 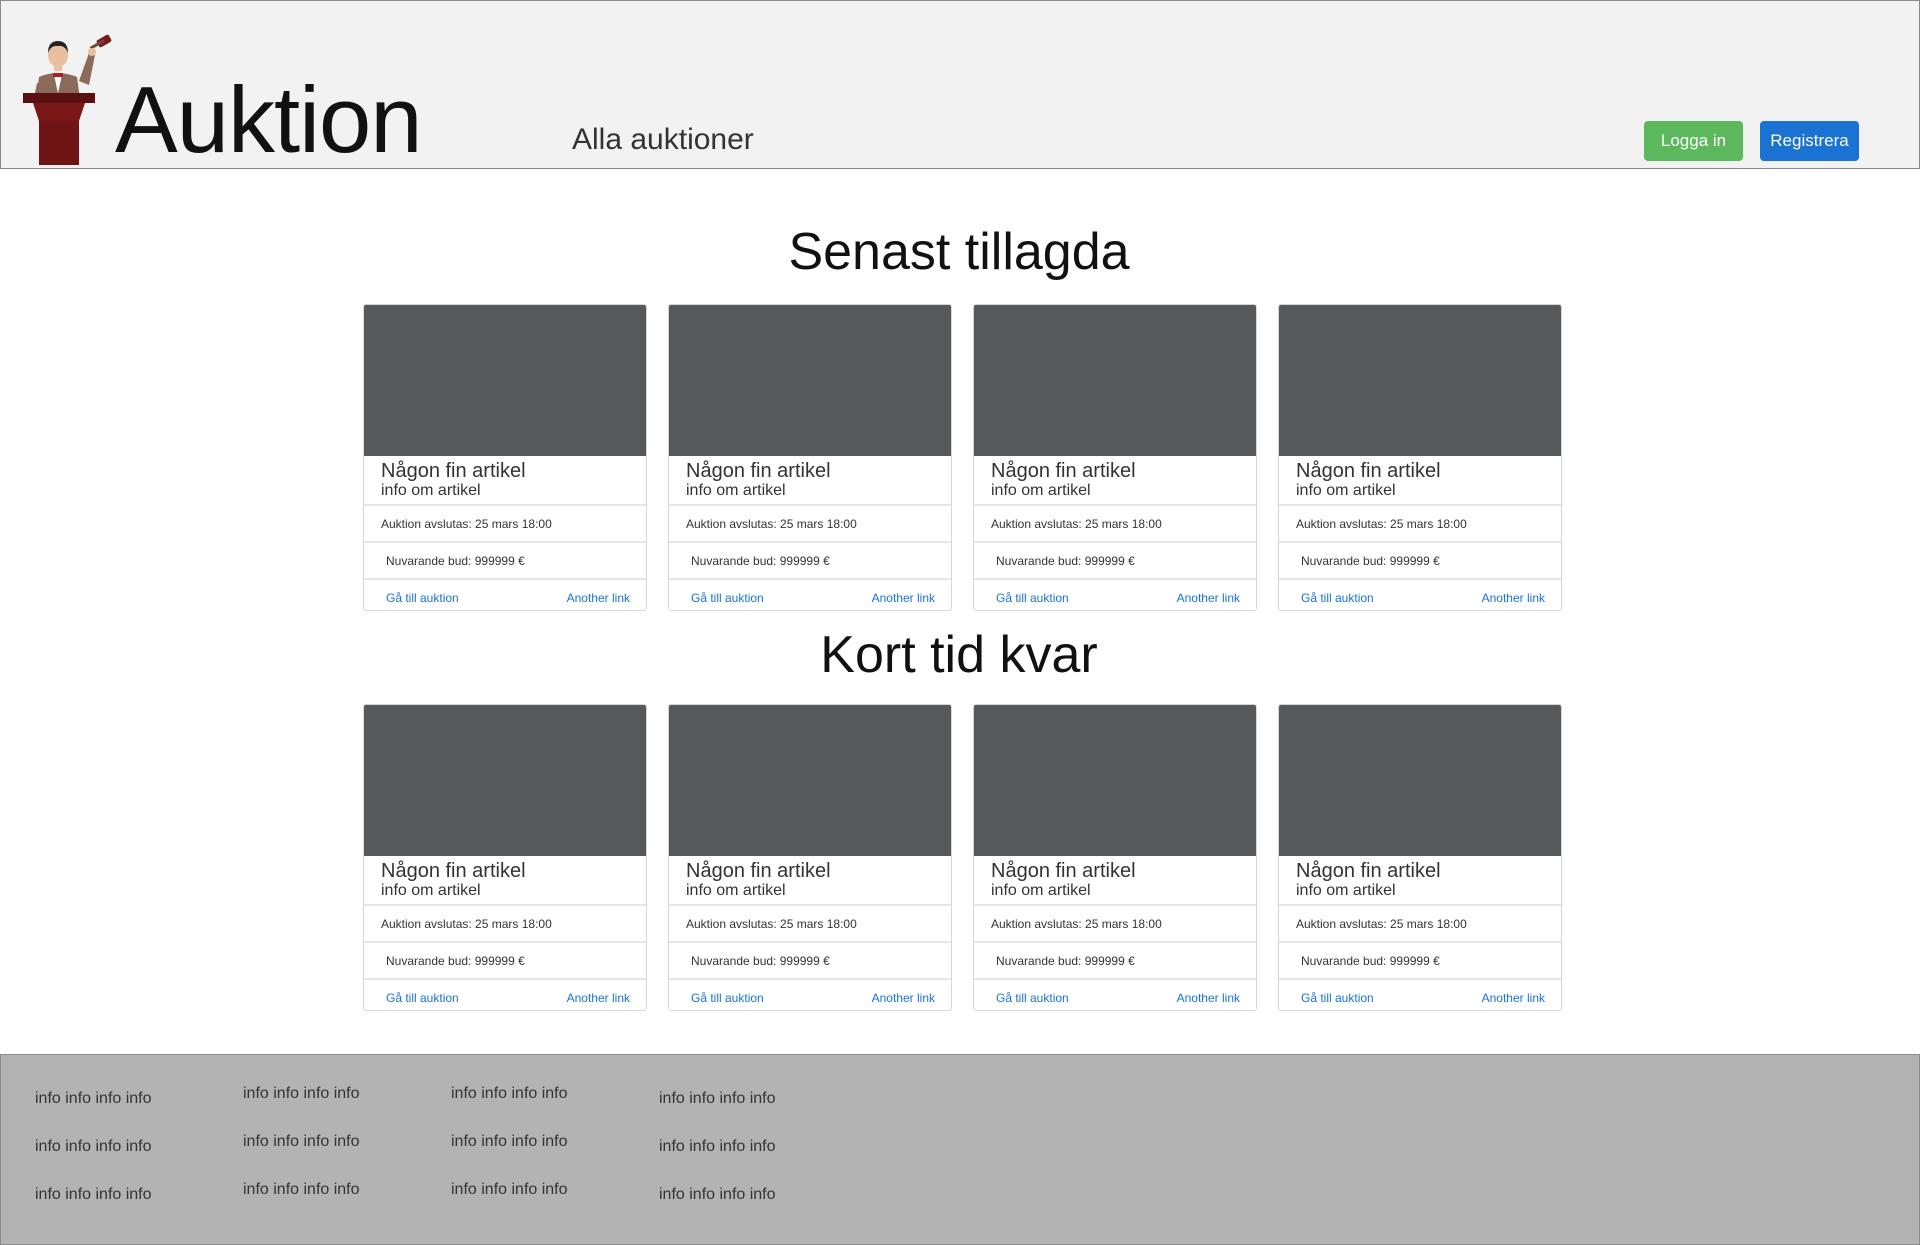 I want to click on auctioneer-podium-icon, so click(x=67, y=99).